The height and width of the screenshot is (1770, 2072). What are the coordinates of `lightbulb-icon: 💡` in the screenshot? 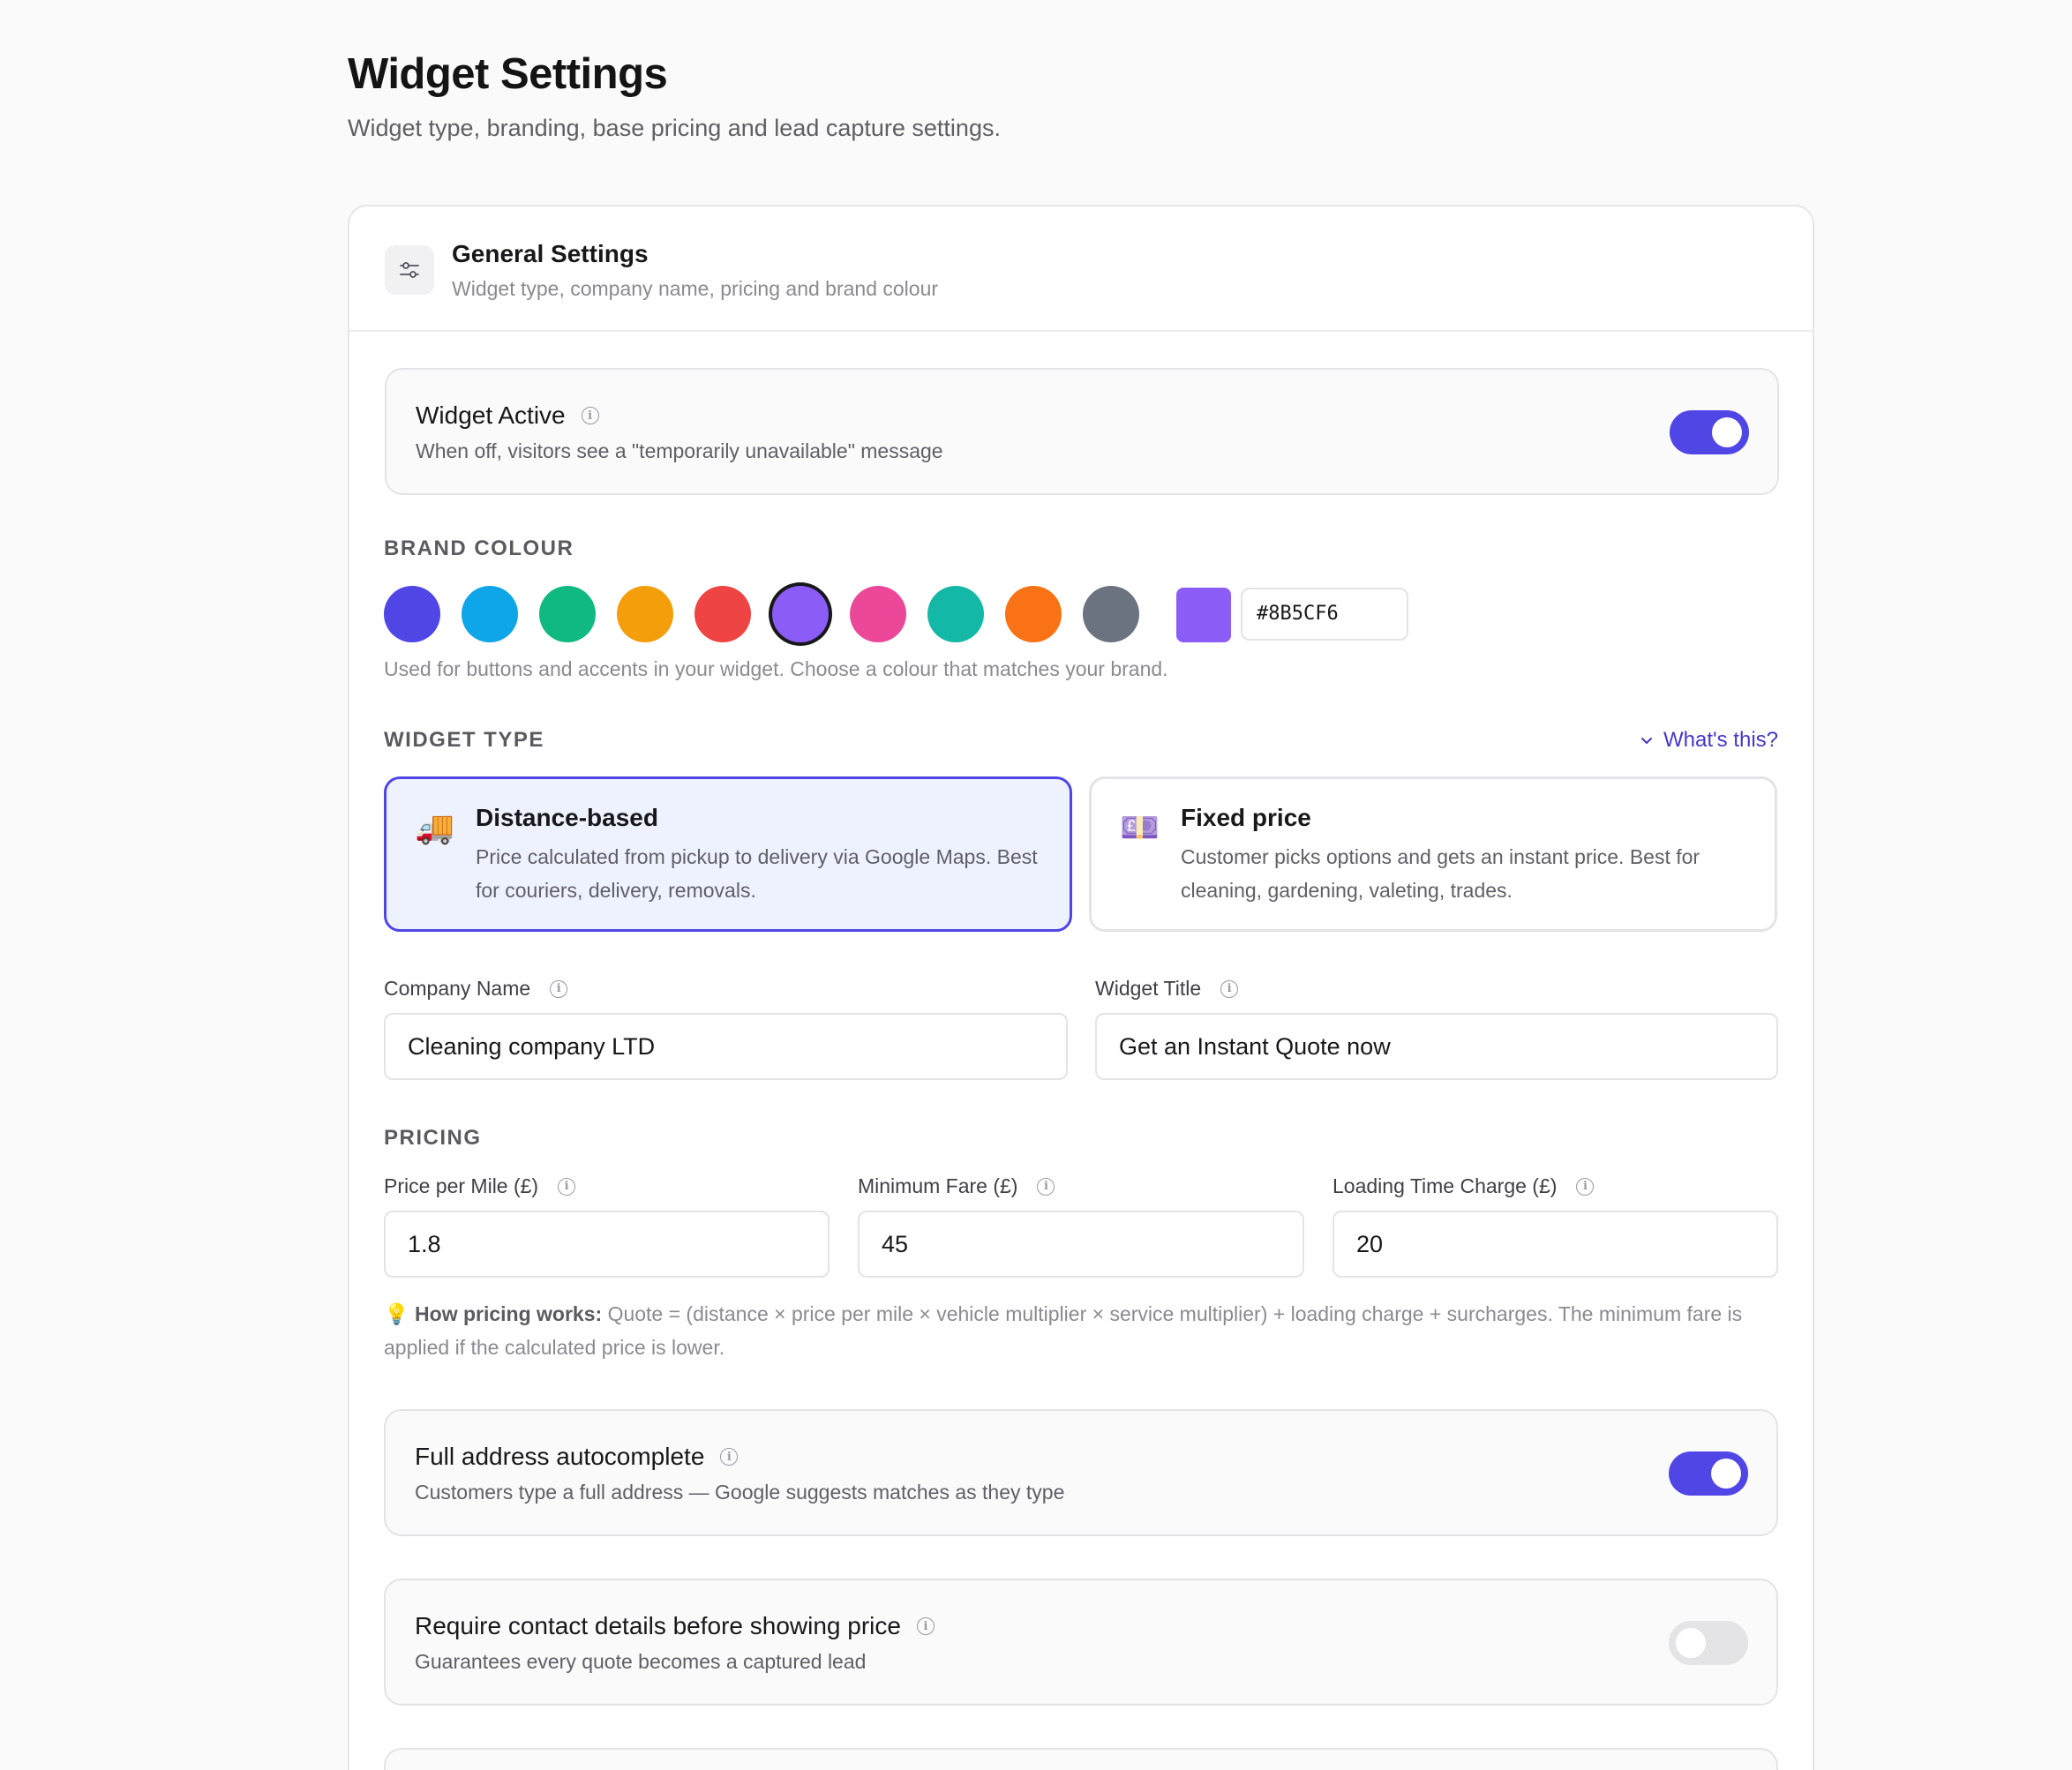 It's located at (396, 1313).